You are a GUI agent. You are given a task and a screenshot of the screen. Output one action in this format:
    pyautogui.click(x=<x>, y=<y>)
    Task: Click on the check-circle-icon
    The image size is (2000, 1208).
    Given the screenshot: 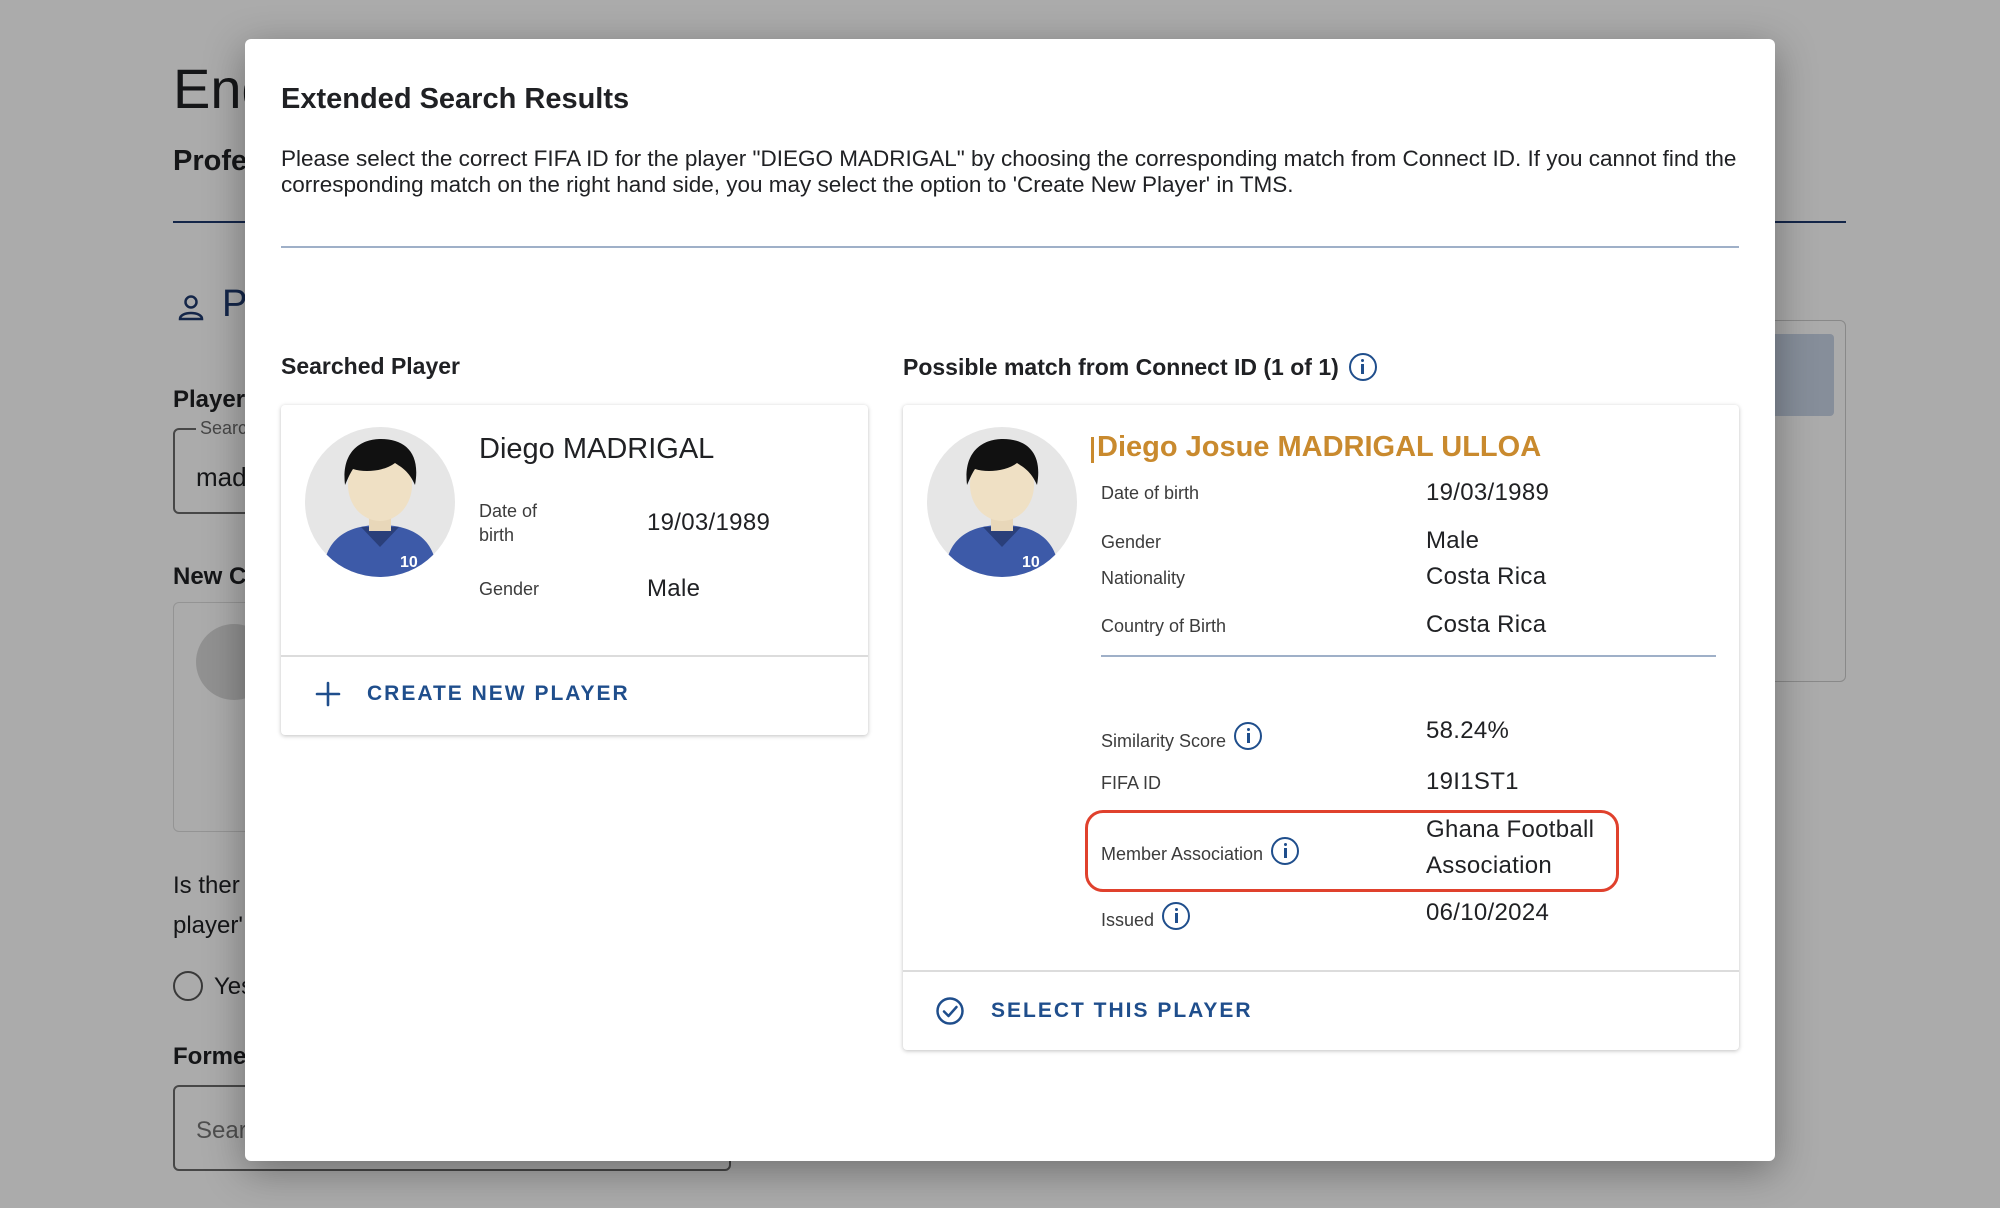 What is the action you would take?
    pyautogui.click(x=950, y=1011)
    